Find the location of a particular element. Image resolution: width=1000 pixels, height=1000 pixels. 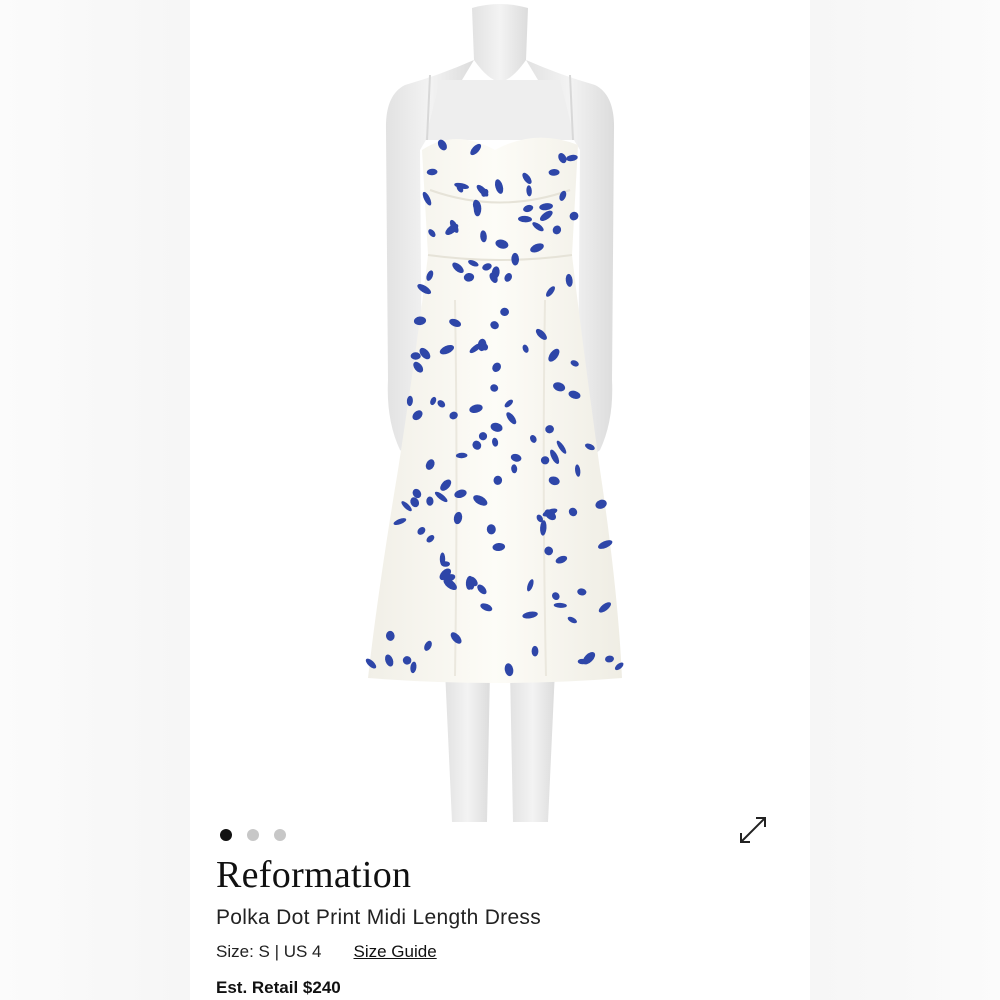

product-title: Polka Dot Print Midi Length Dress is located at coordinates (379, 917).